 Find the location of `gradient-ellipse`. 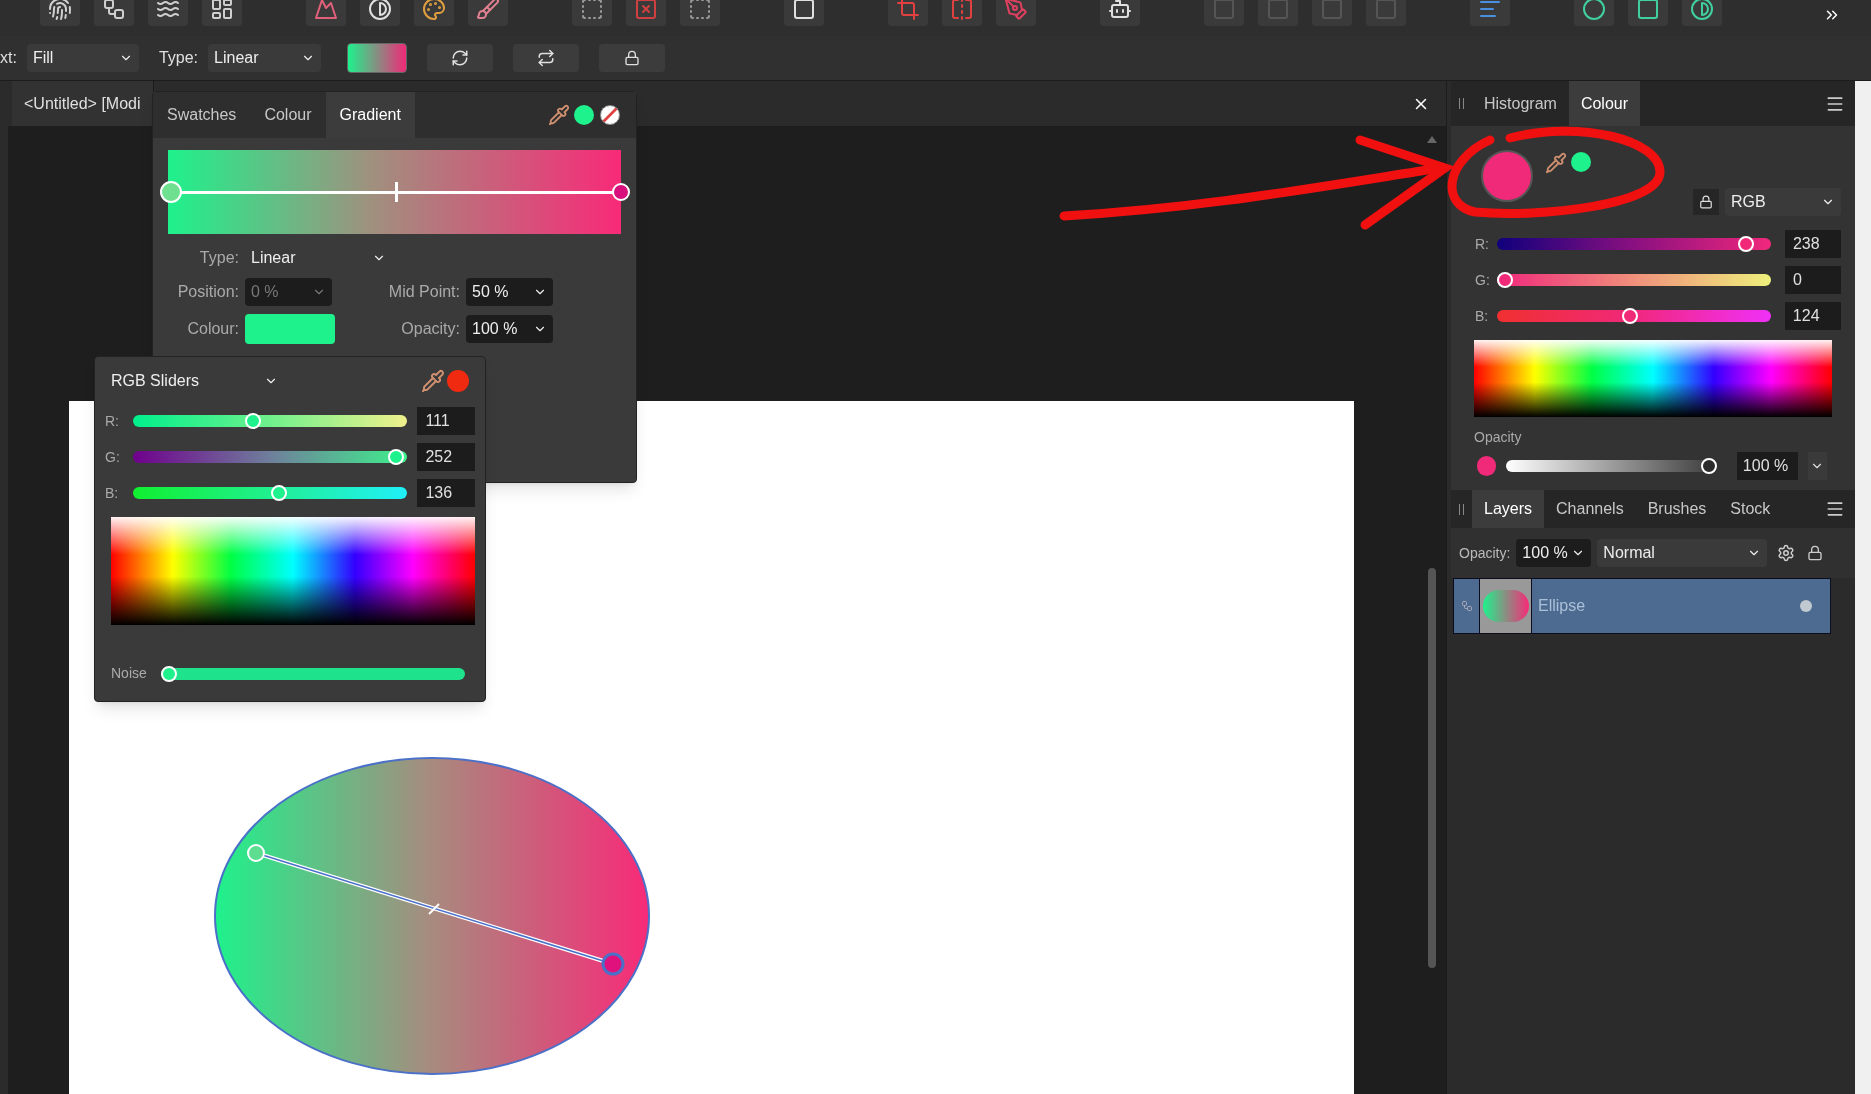

gradient-ellipse is located at coordinates (432, 916).